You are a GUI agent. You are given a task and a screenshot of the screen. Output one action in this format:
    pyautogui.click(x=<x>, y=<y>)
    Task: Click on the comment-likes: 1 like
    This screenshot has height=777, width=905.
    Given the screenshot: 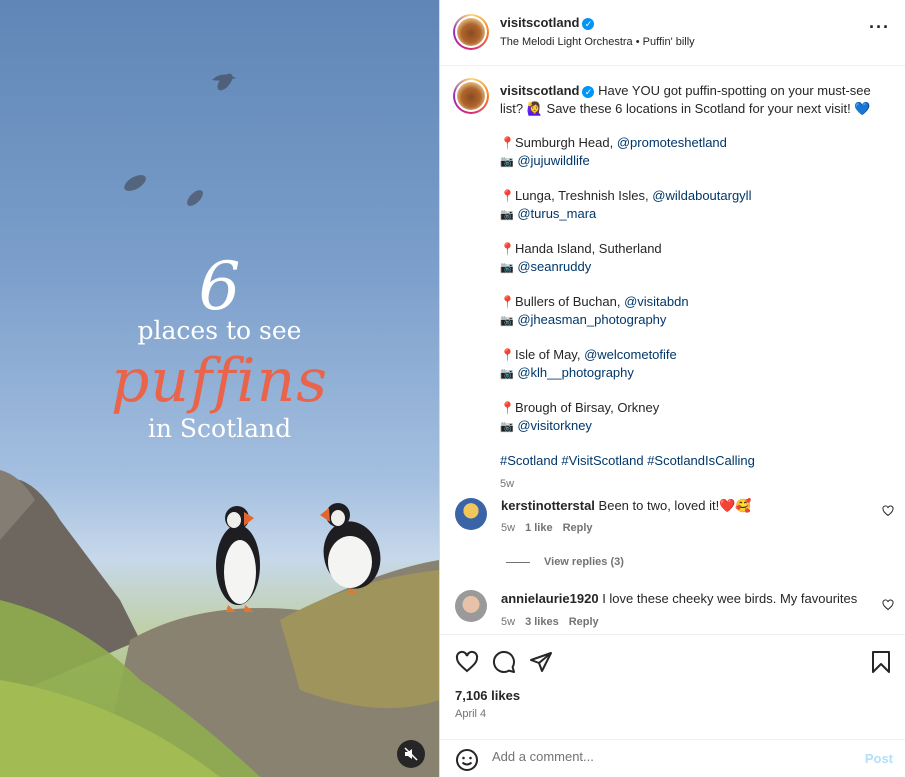 What is the action you would take?
    pyautogui.click(x=539, y=528)
    